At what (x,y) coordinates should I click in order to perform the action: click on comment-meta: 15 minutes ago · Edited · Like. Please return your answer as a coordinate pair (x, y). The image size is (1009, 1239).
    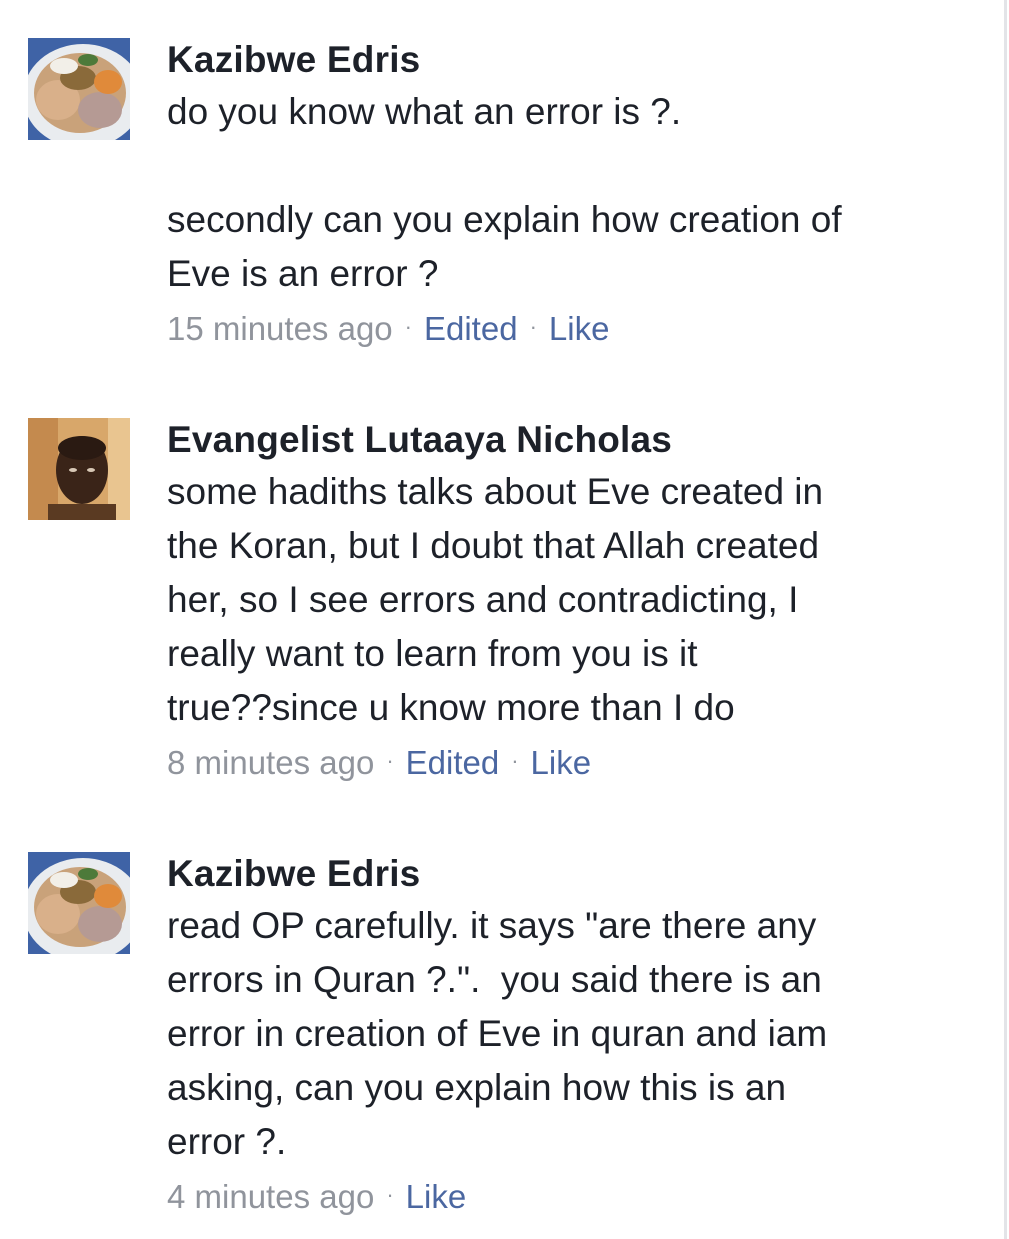
    Looking at the image, I should click on (562, 328).